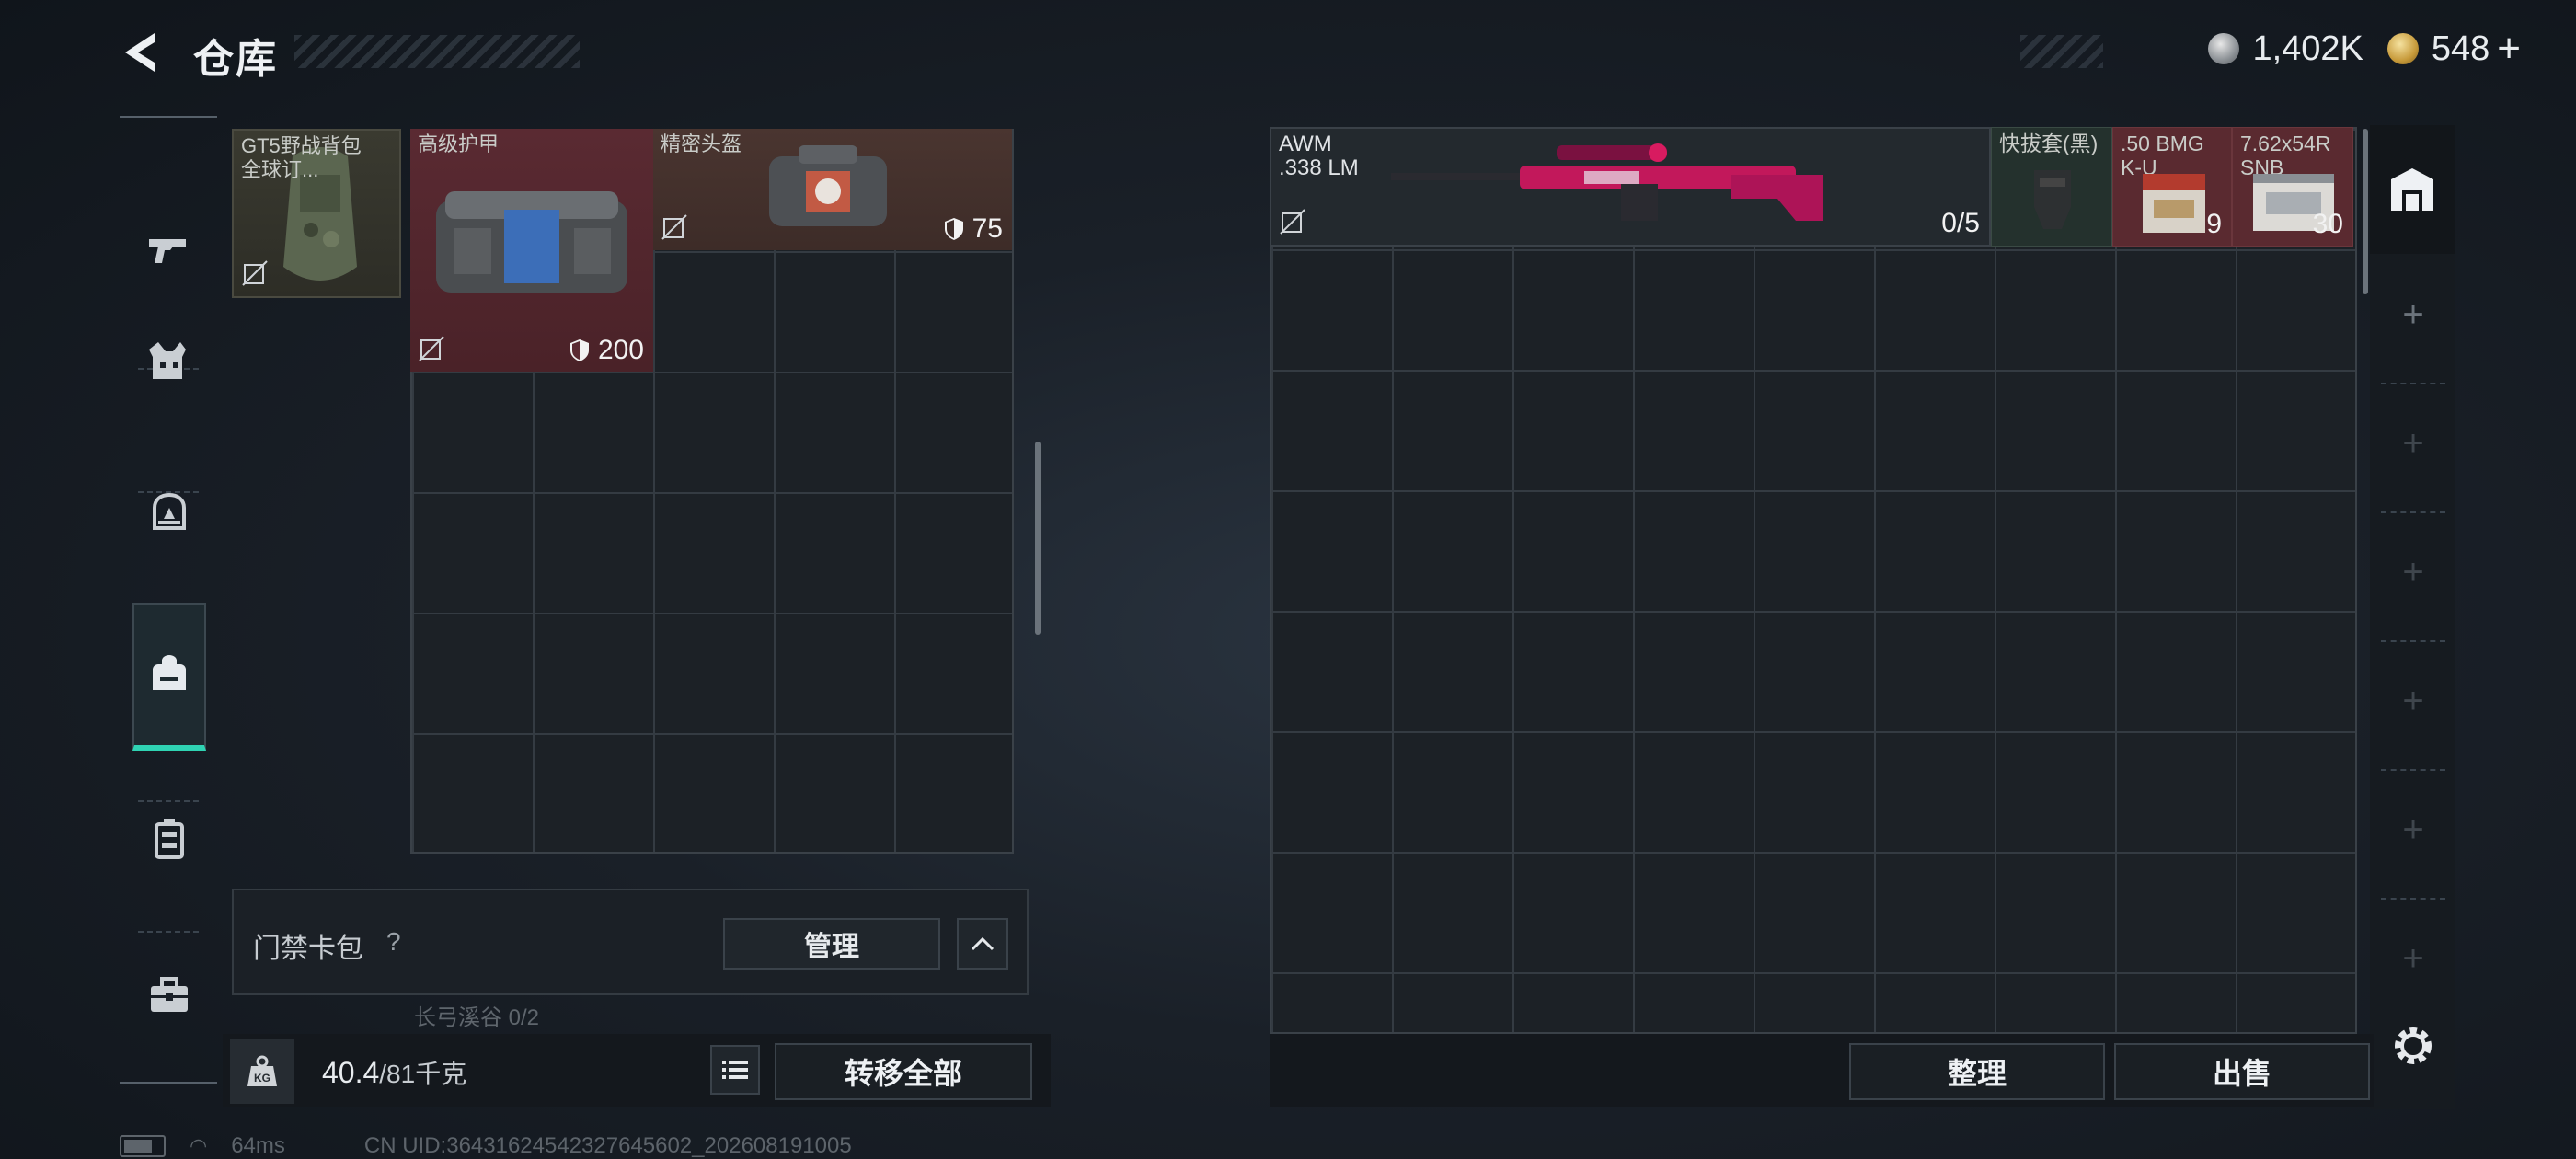 Image resolution: width=2576 pixels, height=1159 pixels. I want to click on weapon-ammo: 0/5, so click(1960, 223).